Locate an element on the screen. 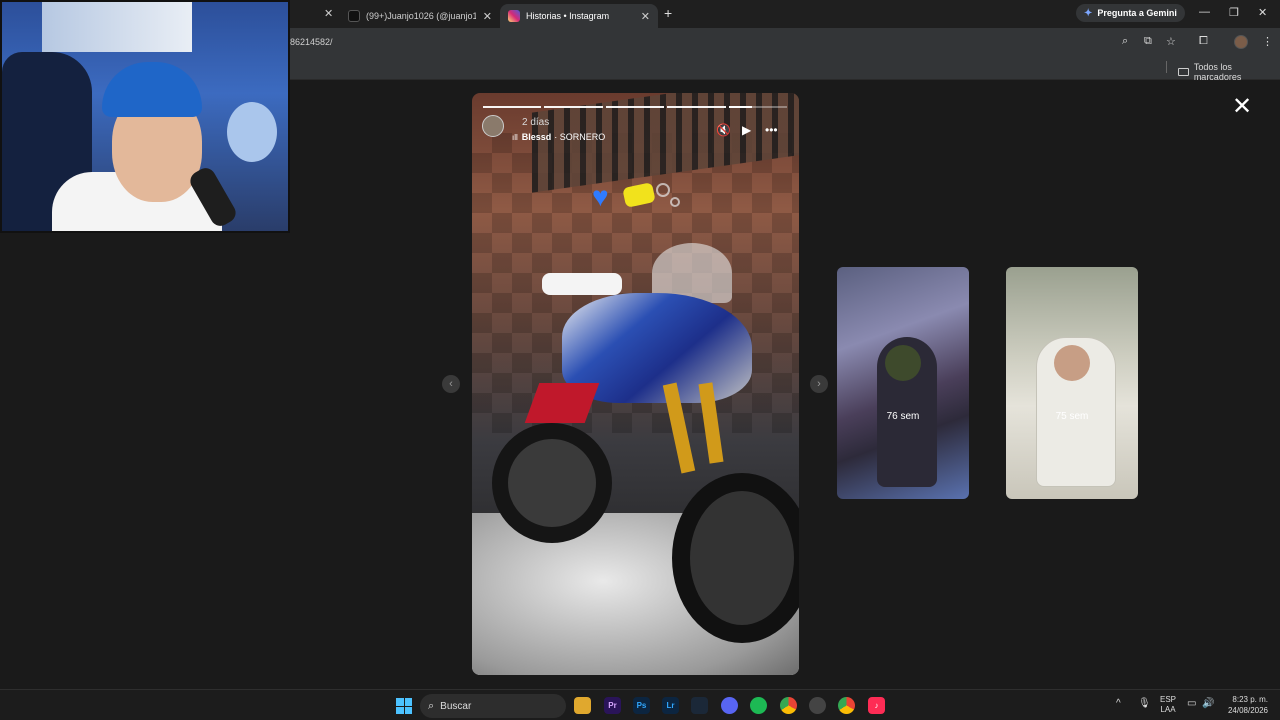  story-progress is located at coordinates (635, 107).